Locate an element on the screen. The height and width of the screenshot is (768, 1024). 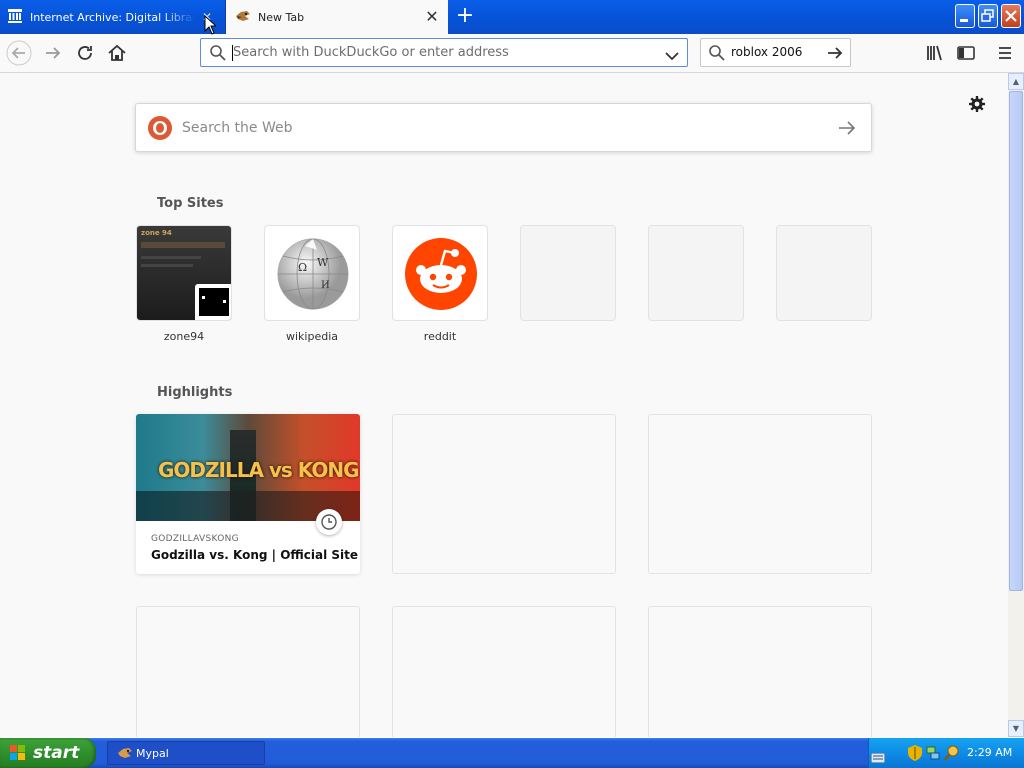
duckduckgo-icon is located at coordinates (160, 128).